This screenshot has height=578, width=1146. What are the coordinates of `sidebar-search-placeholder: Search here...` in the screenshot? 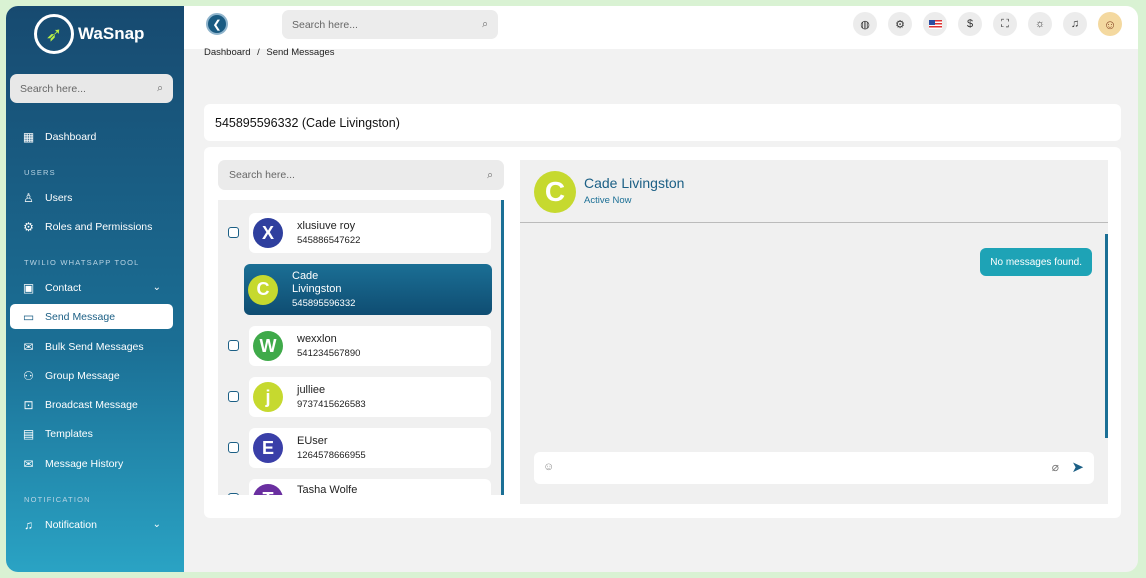 It's located at (53, 88).